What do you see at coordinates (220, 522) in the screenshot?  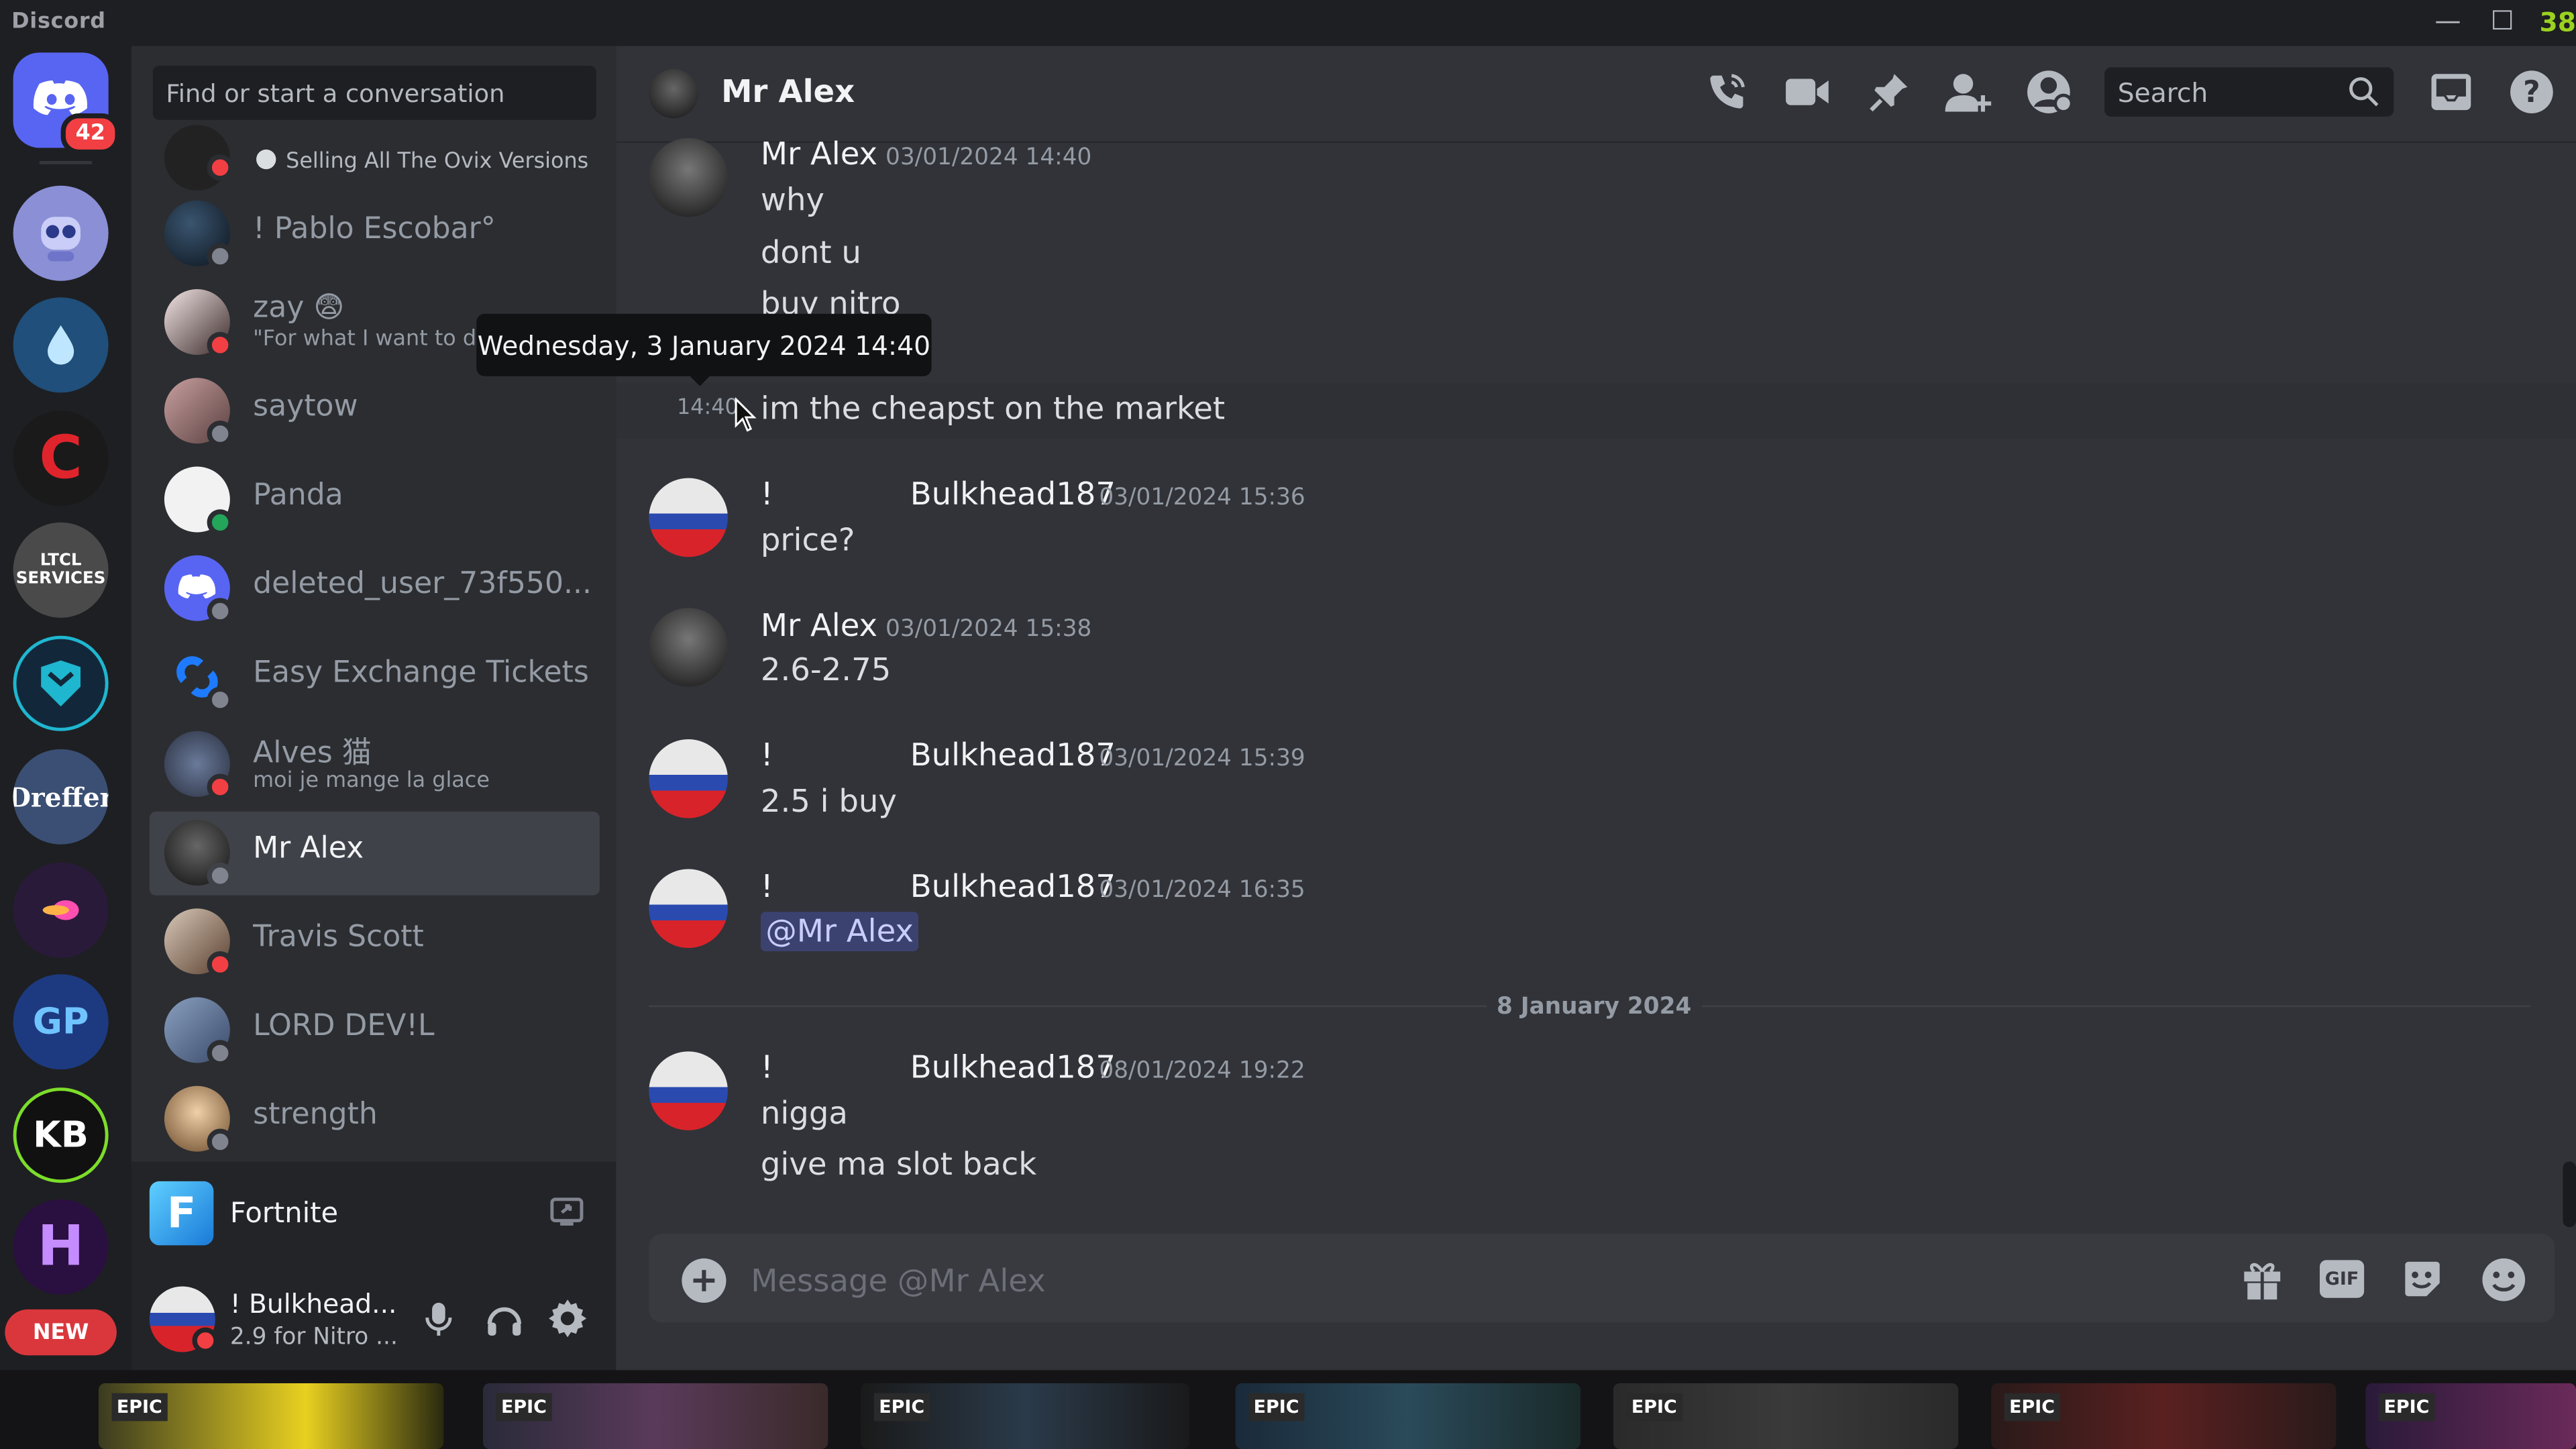 I see `status-online-icon` at bounding box center [220, 522].